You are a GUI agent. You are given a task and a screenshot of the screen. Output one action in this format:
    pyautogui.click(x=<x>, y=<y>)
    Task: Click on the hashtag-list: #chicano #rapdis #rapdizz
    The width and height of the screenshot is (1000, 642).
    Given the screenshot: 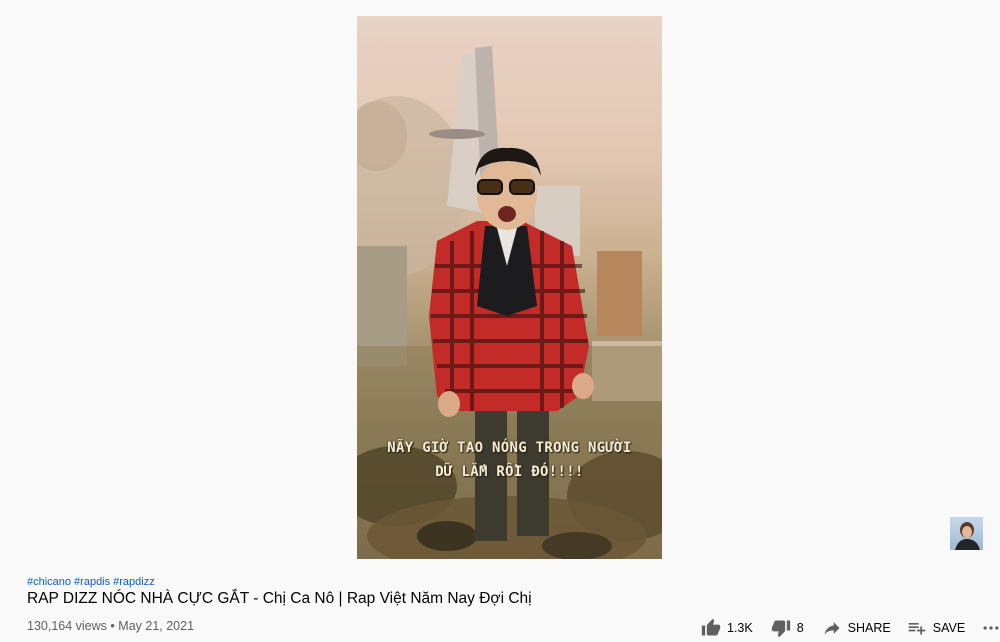 What is the action you would take?
    pyautogui.click(x=92, y=582)
    